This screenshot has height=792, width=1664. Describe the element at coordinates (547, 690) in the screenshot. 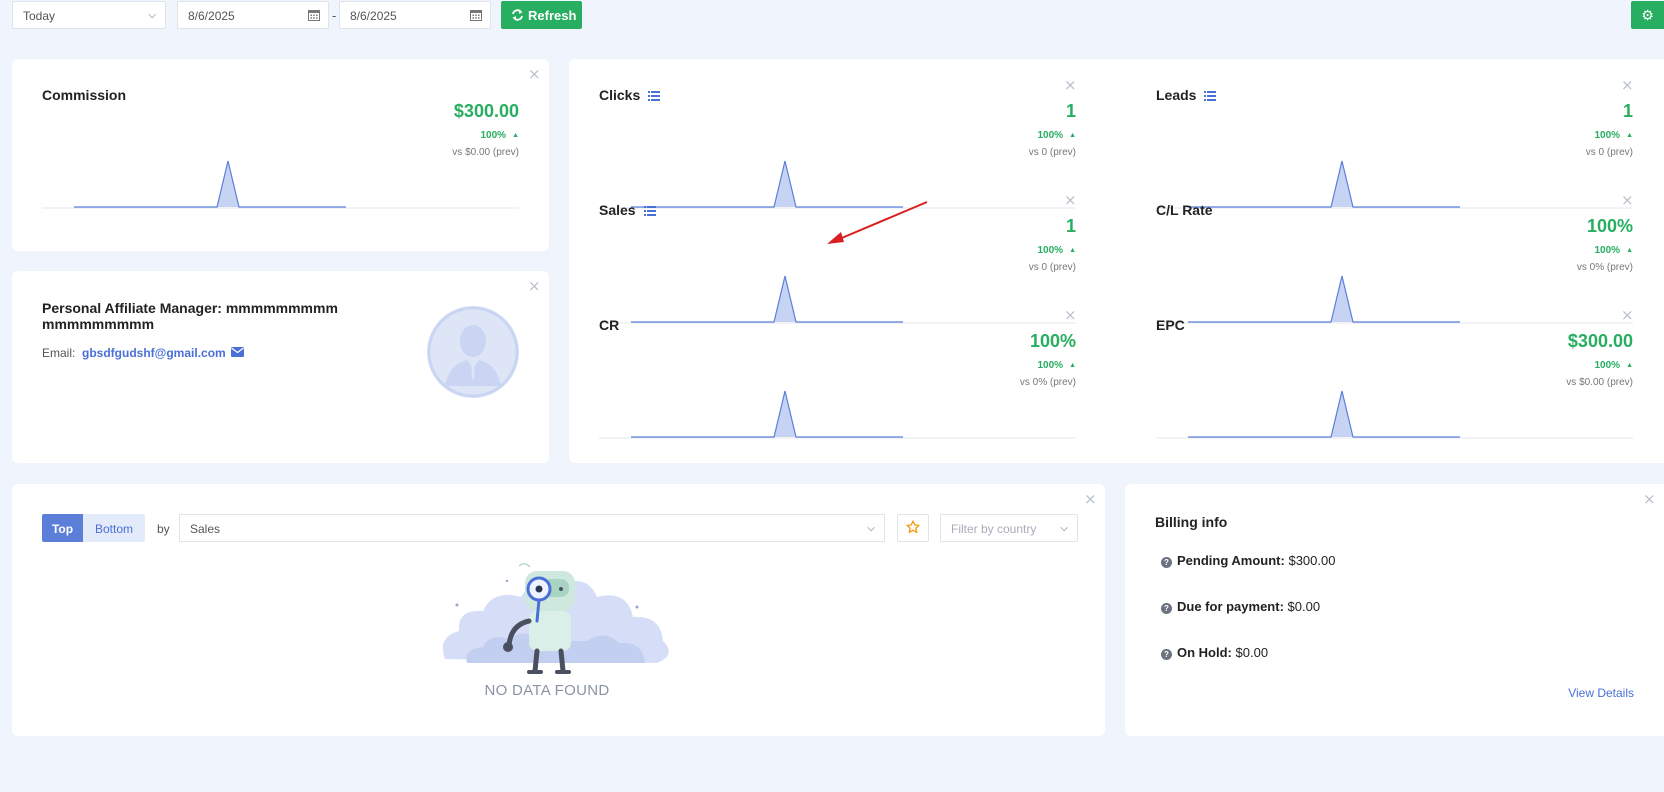

I see `no-data-message: NO DATA FOUND` at that location.